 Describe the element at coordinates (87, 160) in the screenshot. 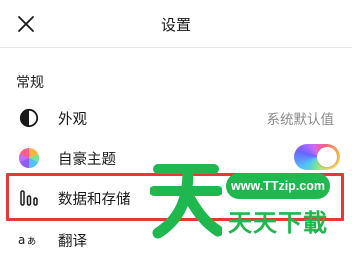

I see `row-label: 自豪主题` at that location.